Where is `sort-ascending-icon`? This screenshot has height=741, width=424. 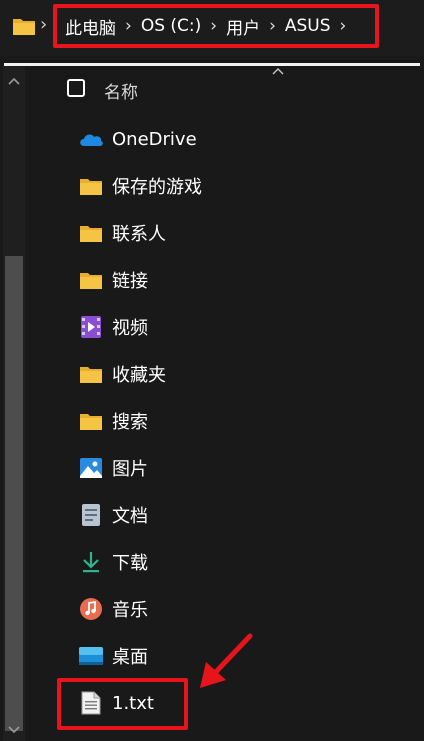
sort-ascending-icon is located at coordinates (278, 71).